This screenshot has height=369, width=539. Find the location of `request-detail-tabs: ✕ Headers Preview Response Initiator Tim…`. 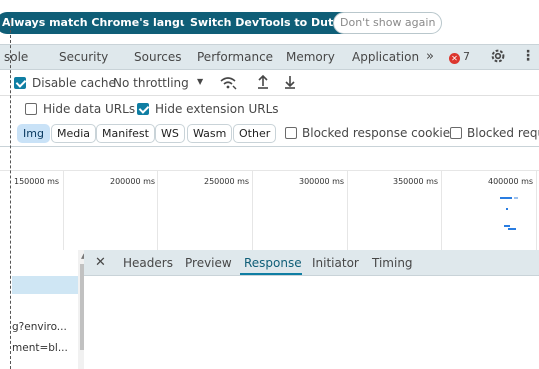

request-detail-tabs: ✕ Headers Preview Response Initiator Tim… is located at coordinates (311, 263).